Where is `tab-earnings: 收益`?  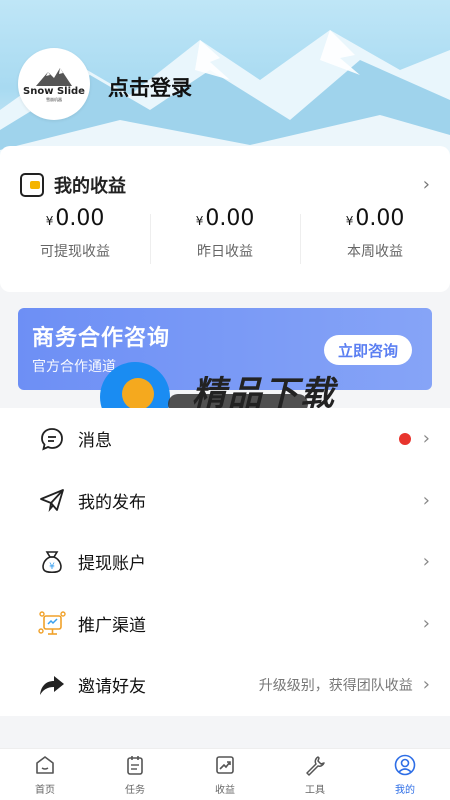 tab-earnings: 收益 is located at coordinates (225, 774).